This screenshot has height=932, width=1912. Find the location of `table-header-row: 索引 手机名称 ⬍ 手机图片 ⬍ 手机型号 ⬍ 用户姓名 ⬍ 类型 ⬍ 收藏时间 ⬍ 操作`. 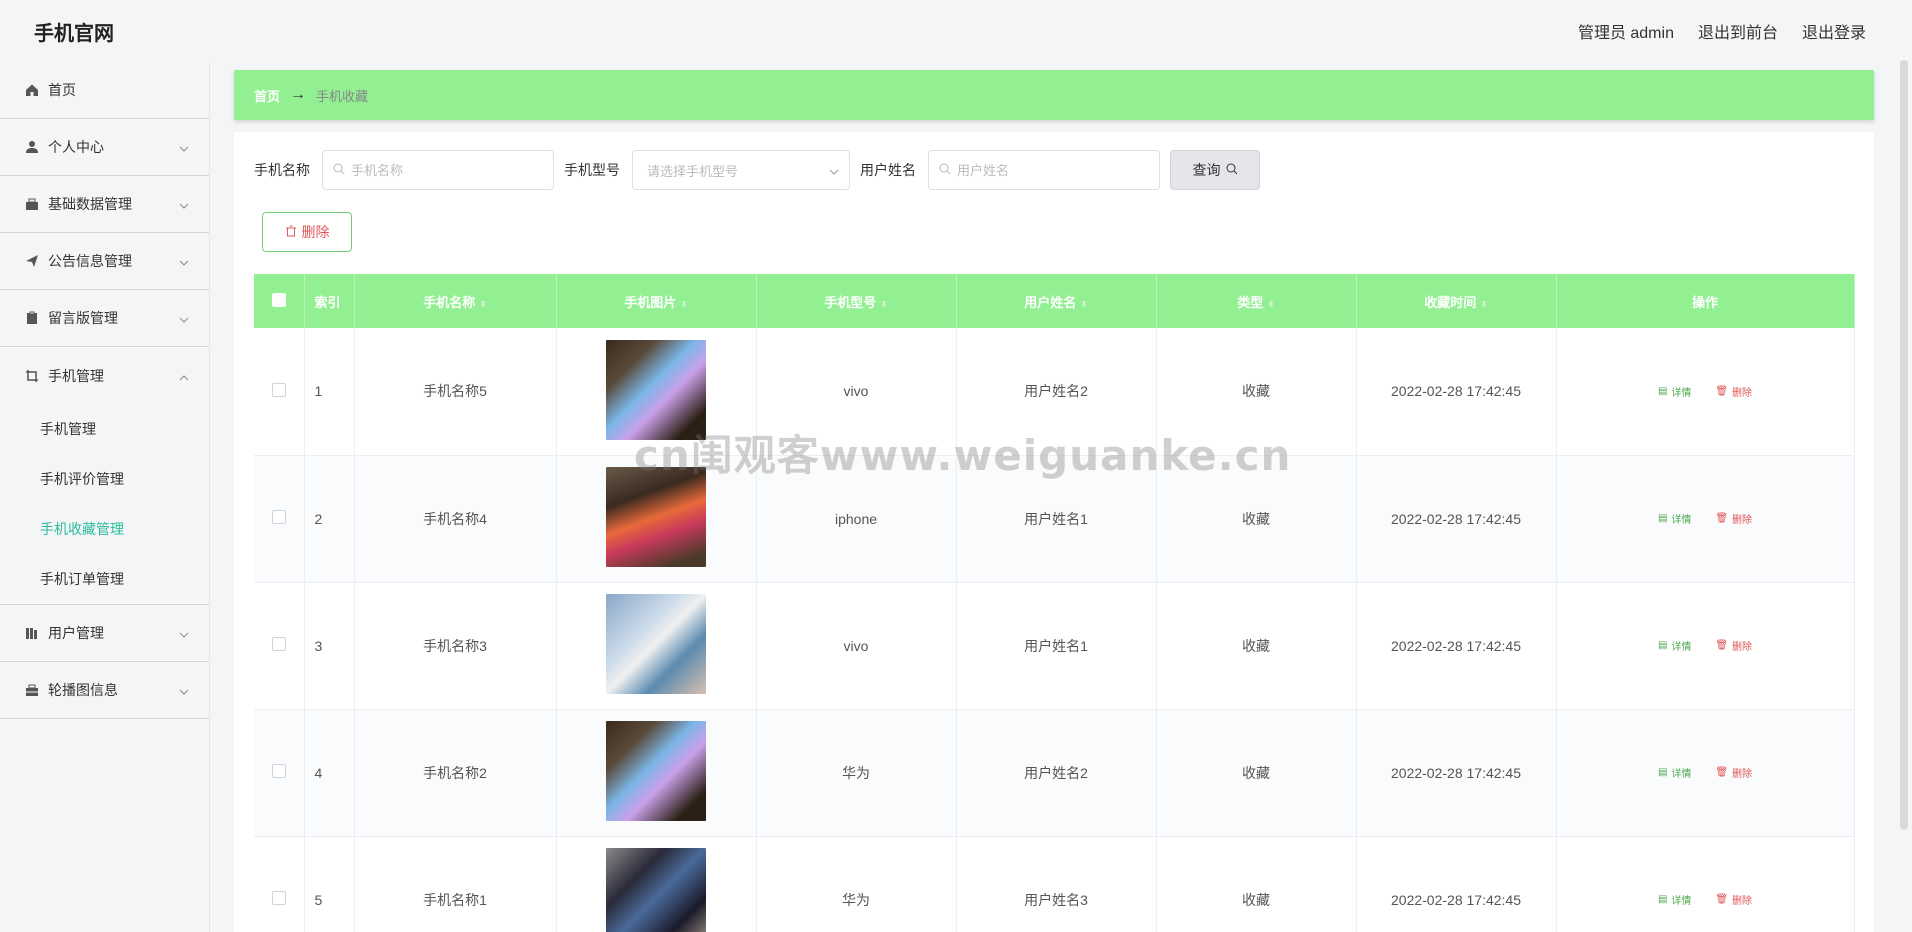

table-header-row: 索引 手机名称 ⬍ 手机图片 ⬍ 手机型号 ⬍ 用户姓名 ⬍ 类型 ⬍ 收藏时间 ⬍ 操作 is located at coordinates (1054, 301).